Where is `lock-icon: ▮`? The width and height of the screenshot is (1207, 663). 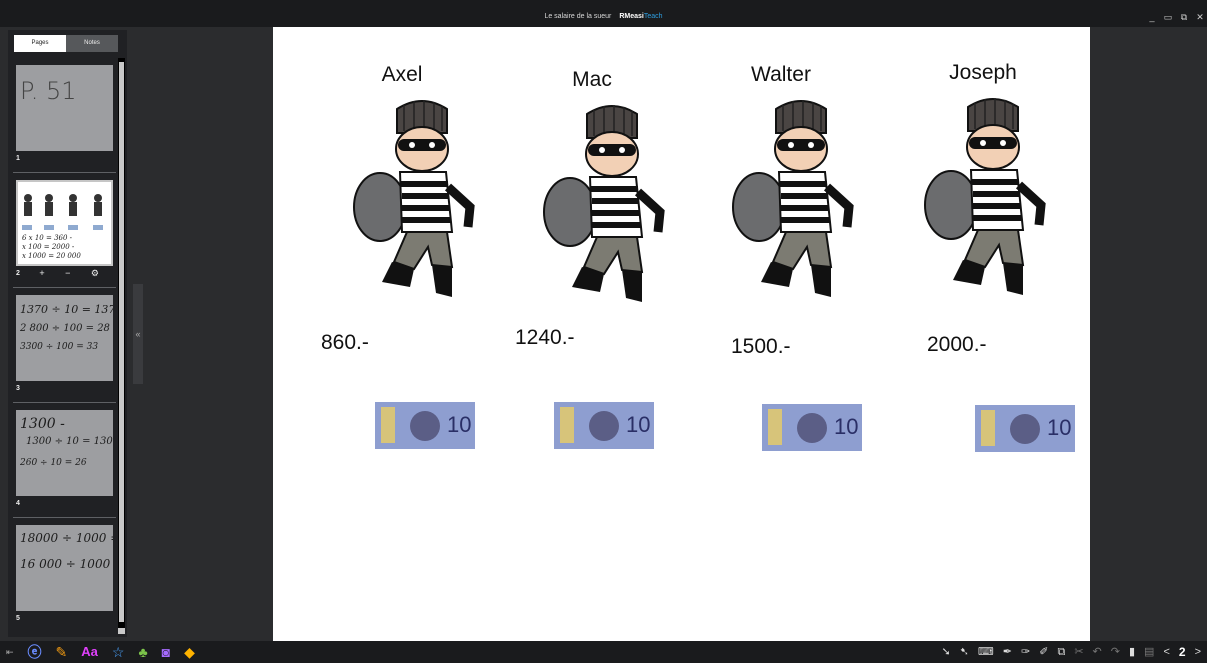 lock-icon: ▮ is located at coordinates (1132, 652).